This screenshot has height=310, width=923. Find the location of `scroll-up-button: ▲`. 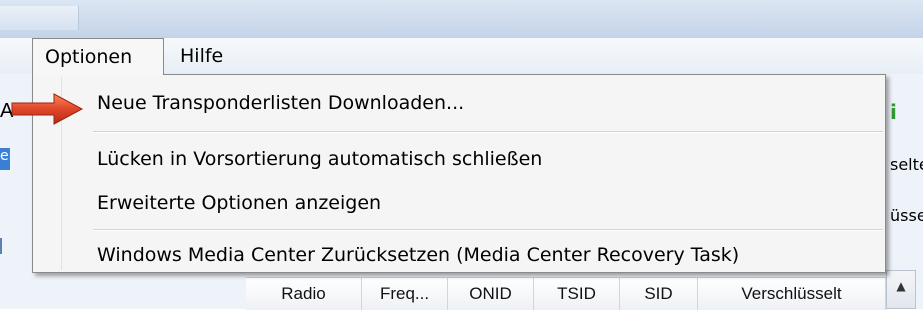

scroll-up-button: ▲ is located at coordinates (901, 289).